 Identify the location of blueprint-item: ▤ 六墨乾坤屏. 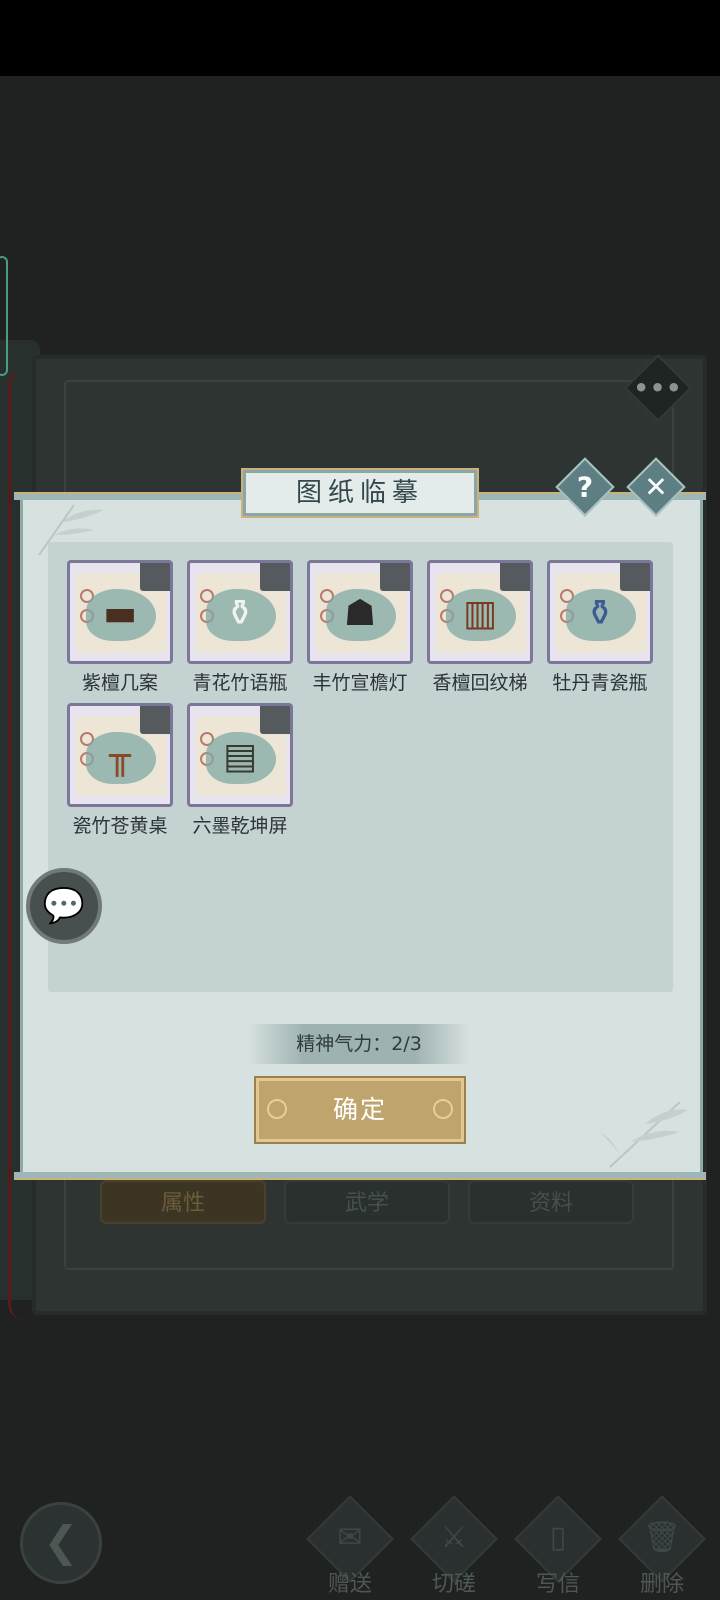
(240, 770).